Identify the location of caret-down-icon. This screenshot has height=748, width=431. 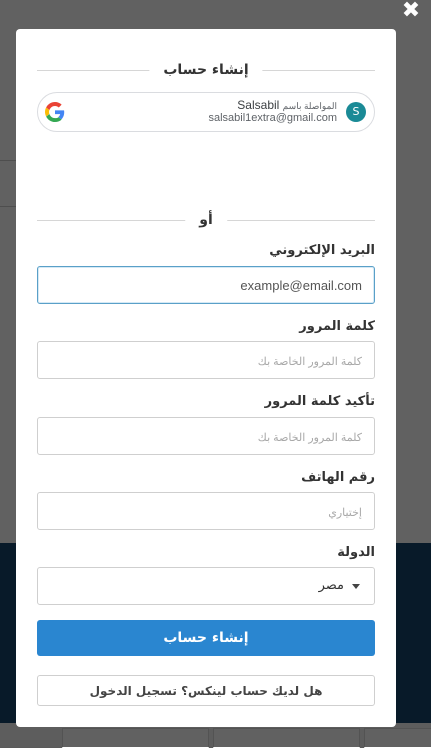
(356, 586).